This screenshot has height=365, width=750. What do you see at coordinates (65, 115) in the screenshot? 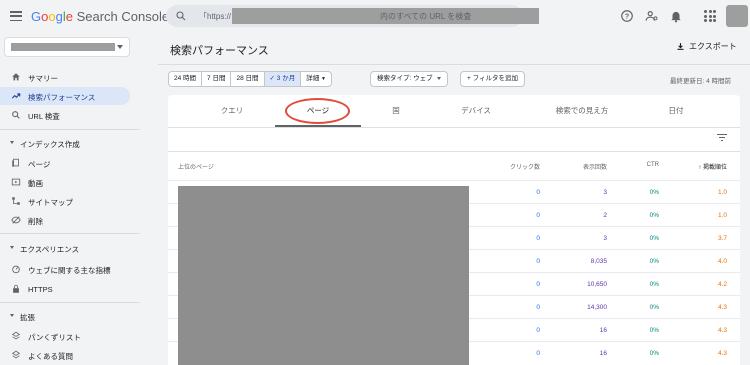
I see `sidebar-item-url-inspection: URL 検査` at bounding box center [65, 115].